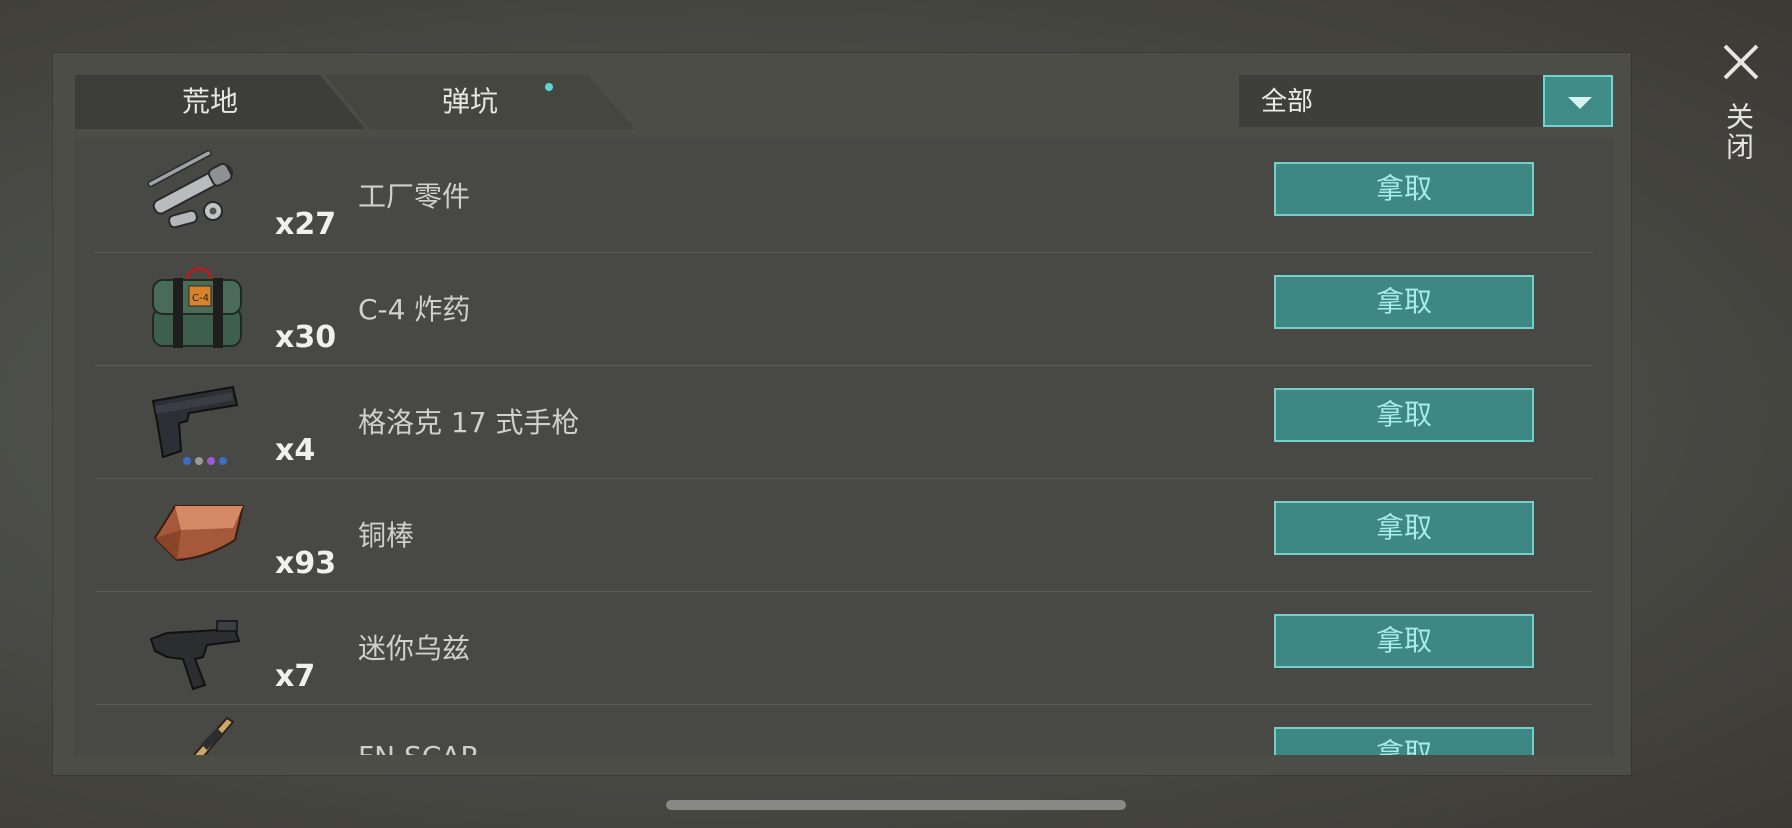 The image size is (1792, 828). I want to click on svg-text: C-4, so click(200, 298).